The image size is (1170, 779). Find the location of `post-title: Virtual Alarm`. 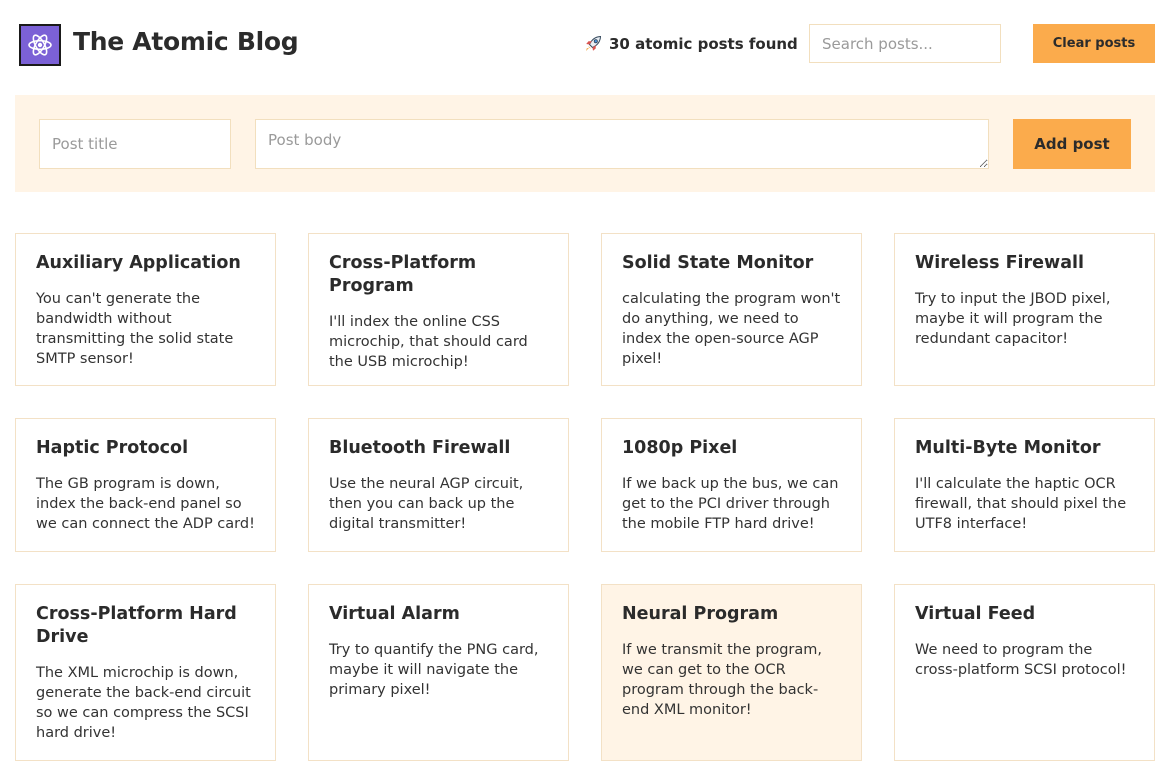

post-title: Virtual Alarm is located at coordinates (394, 614).